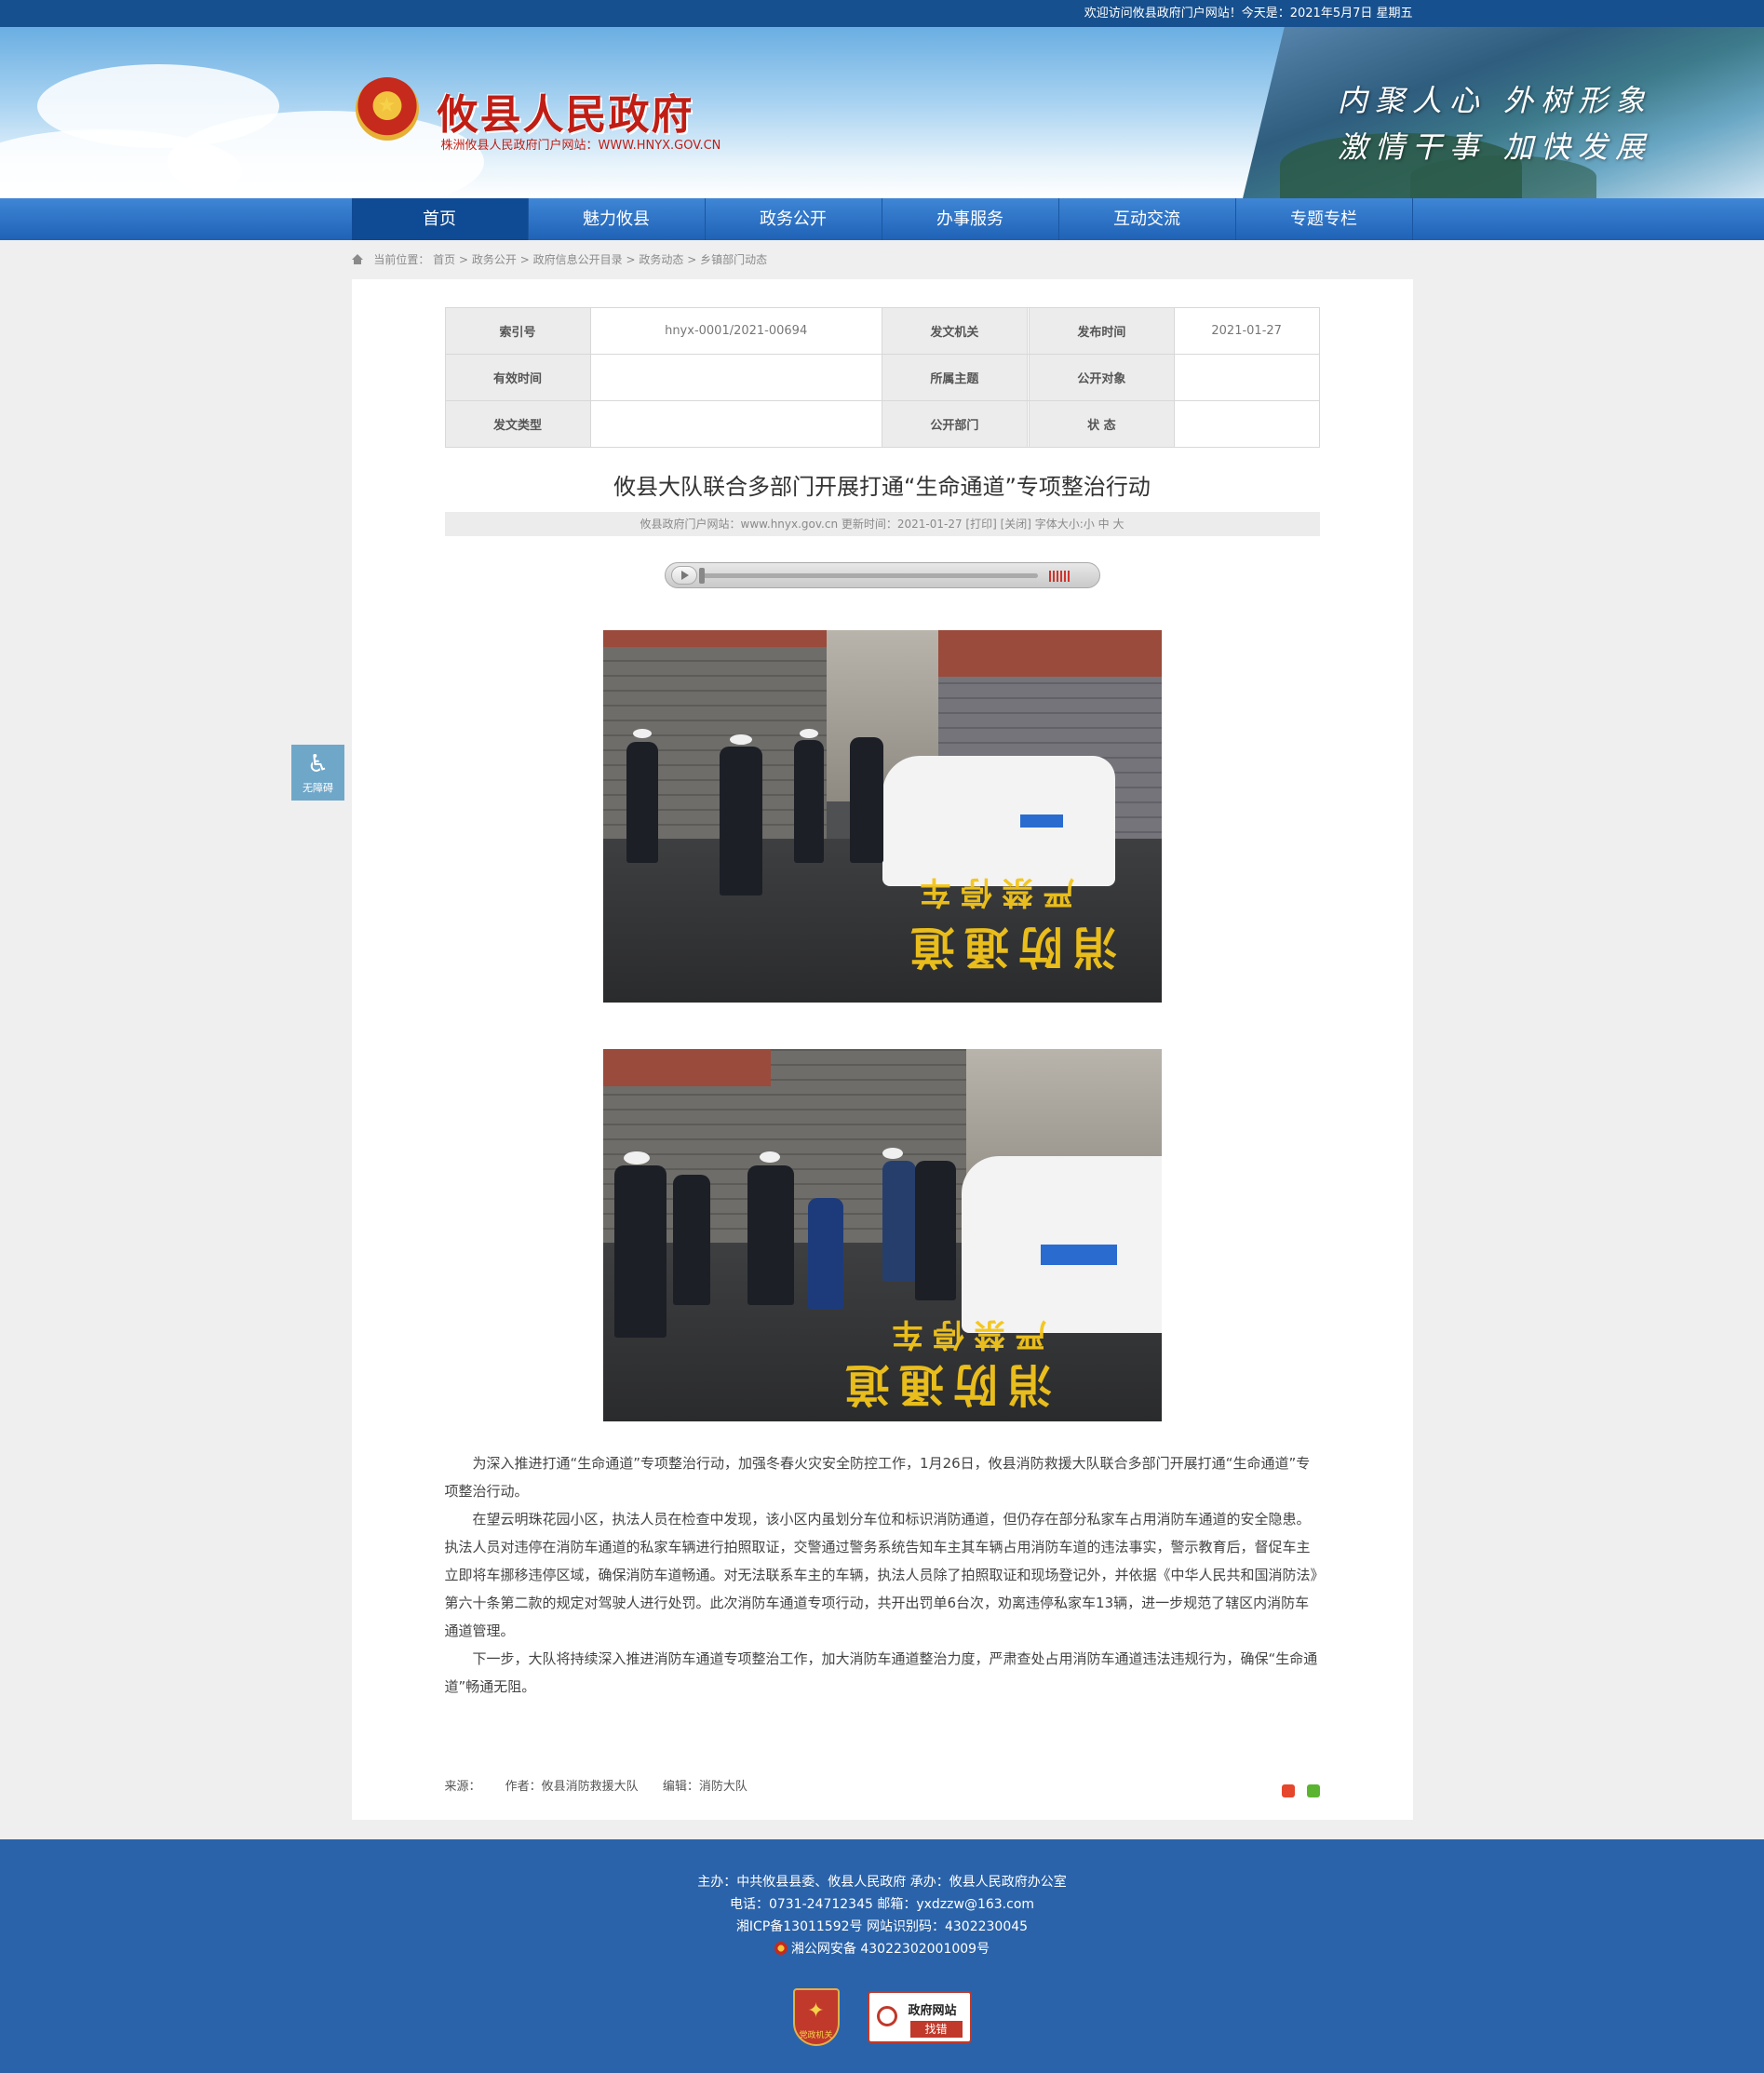 Image resolution: width=1764 pixels, height=2073 pixels. Describe the element at coordinates (318, 764) in the screenshot. I see `wheelchair-icon: ♿` at that location.